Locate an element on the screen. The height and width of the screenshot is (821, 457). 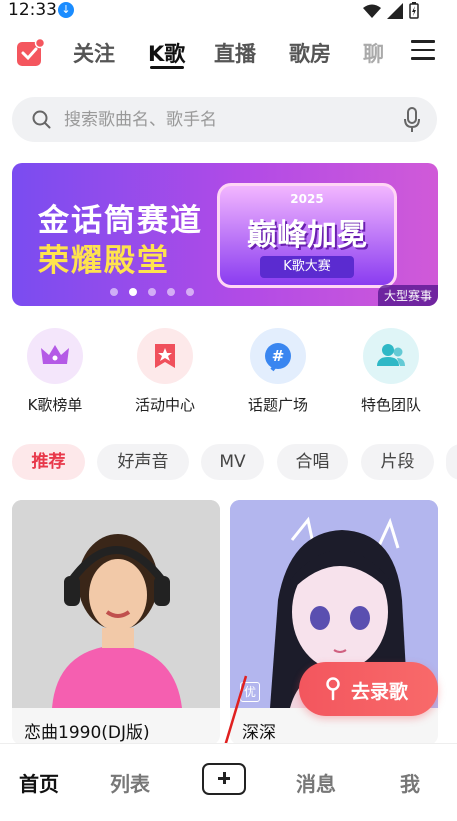
quick-entry-ksong-chart: K歌榜单 is located at coordinates (55, 371).